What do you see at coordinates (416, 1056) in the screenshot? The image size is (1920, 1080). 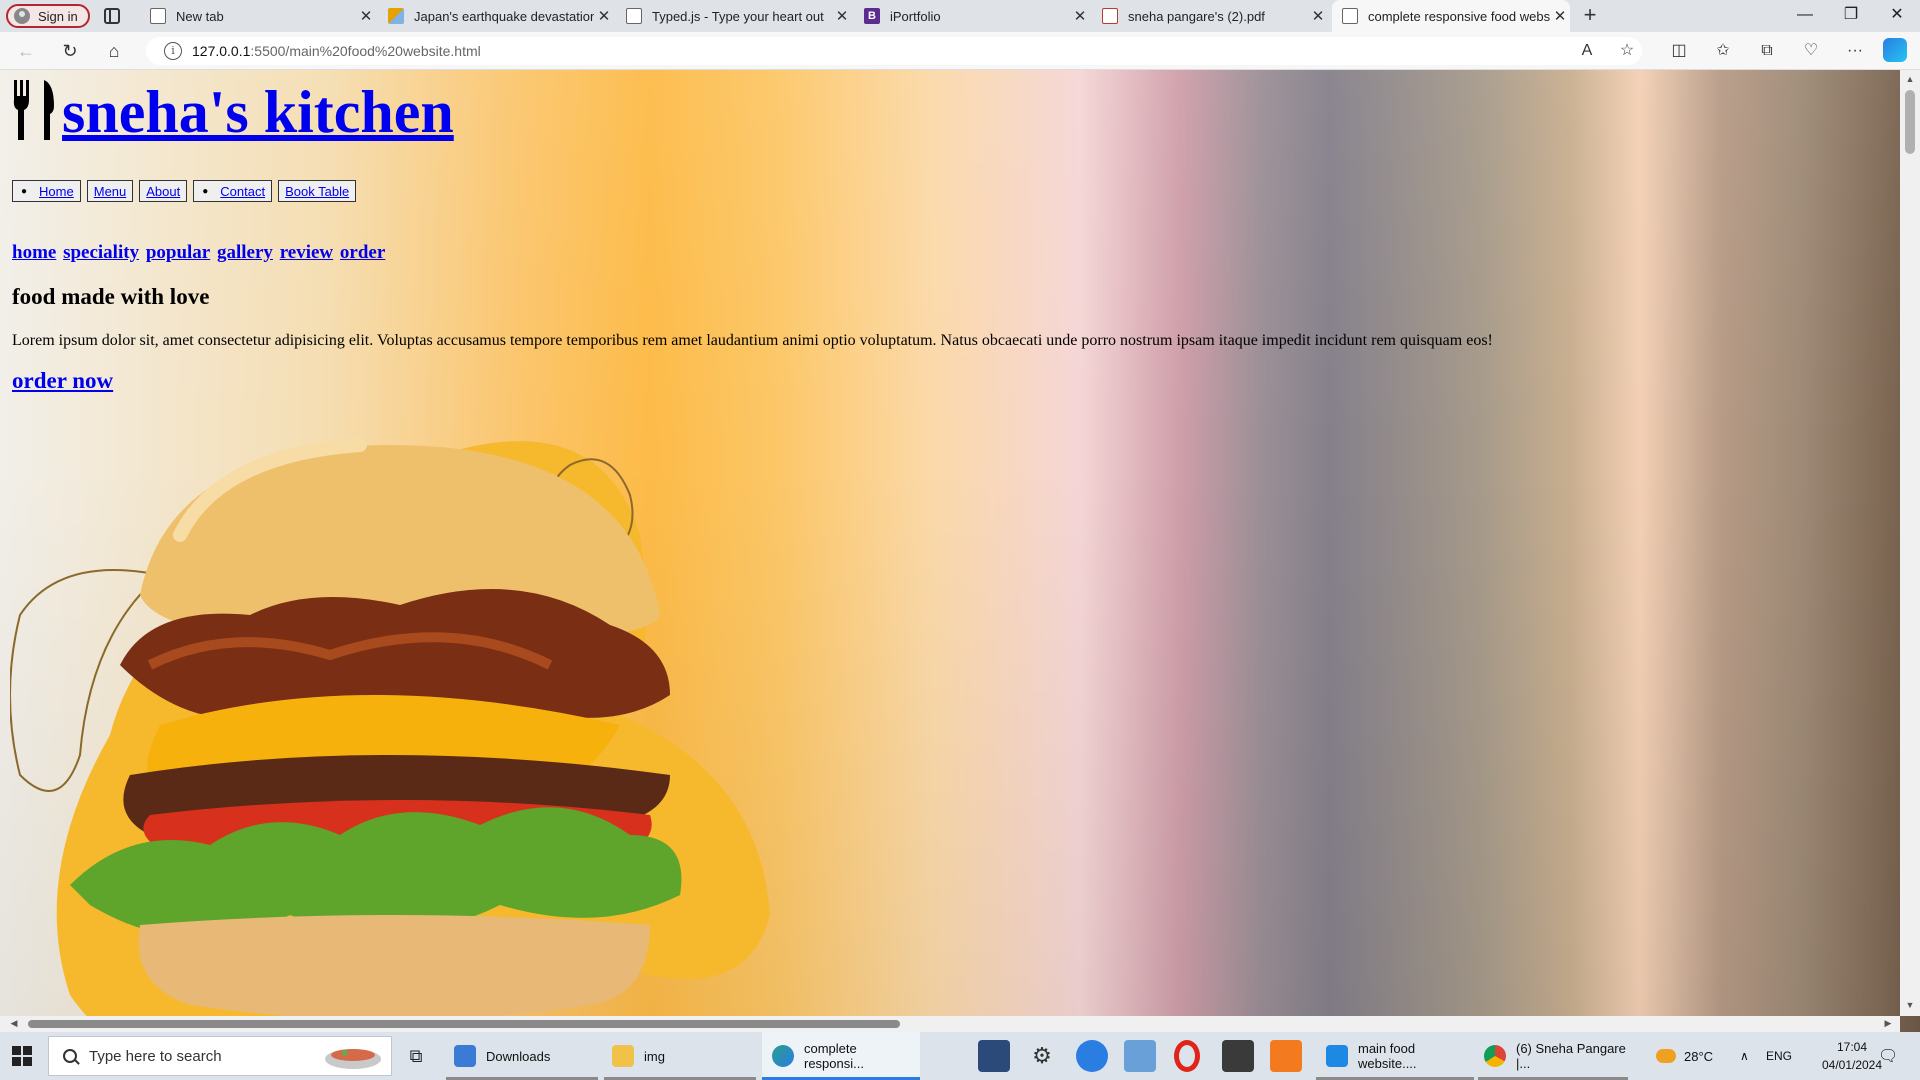 I see `task-view-icon: ⧉` at bounding box center [416, 1056].